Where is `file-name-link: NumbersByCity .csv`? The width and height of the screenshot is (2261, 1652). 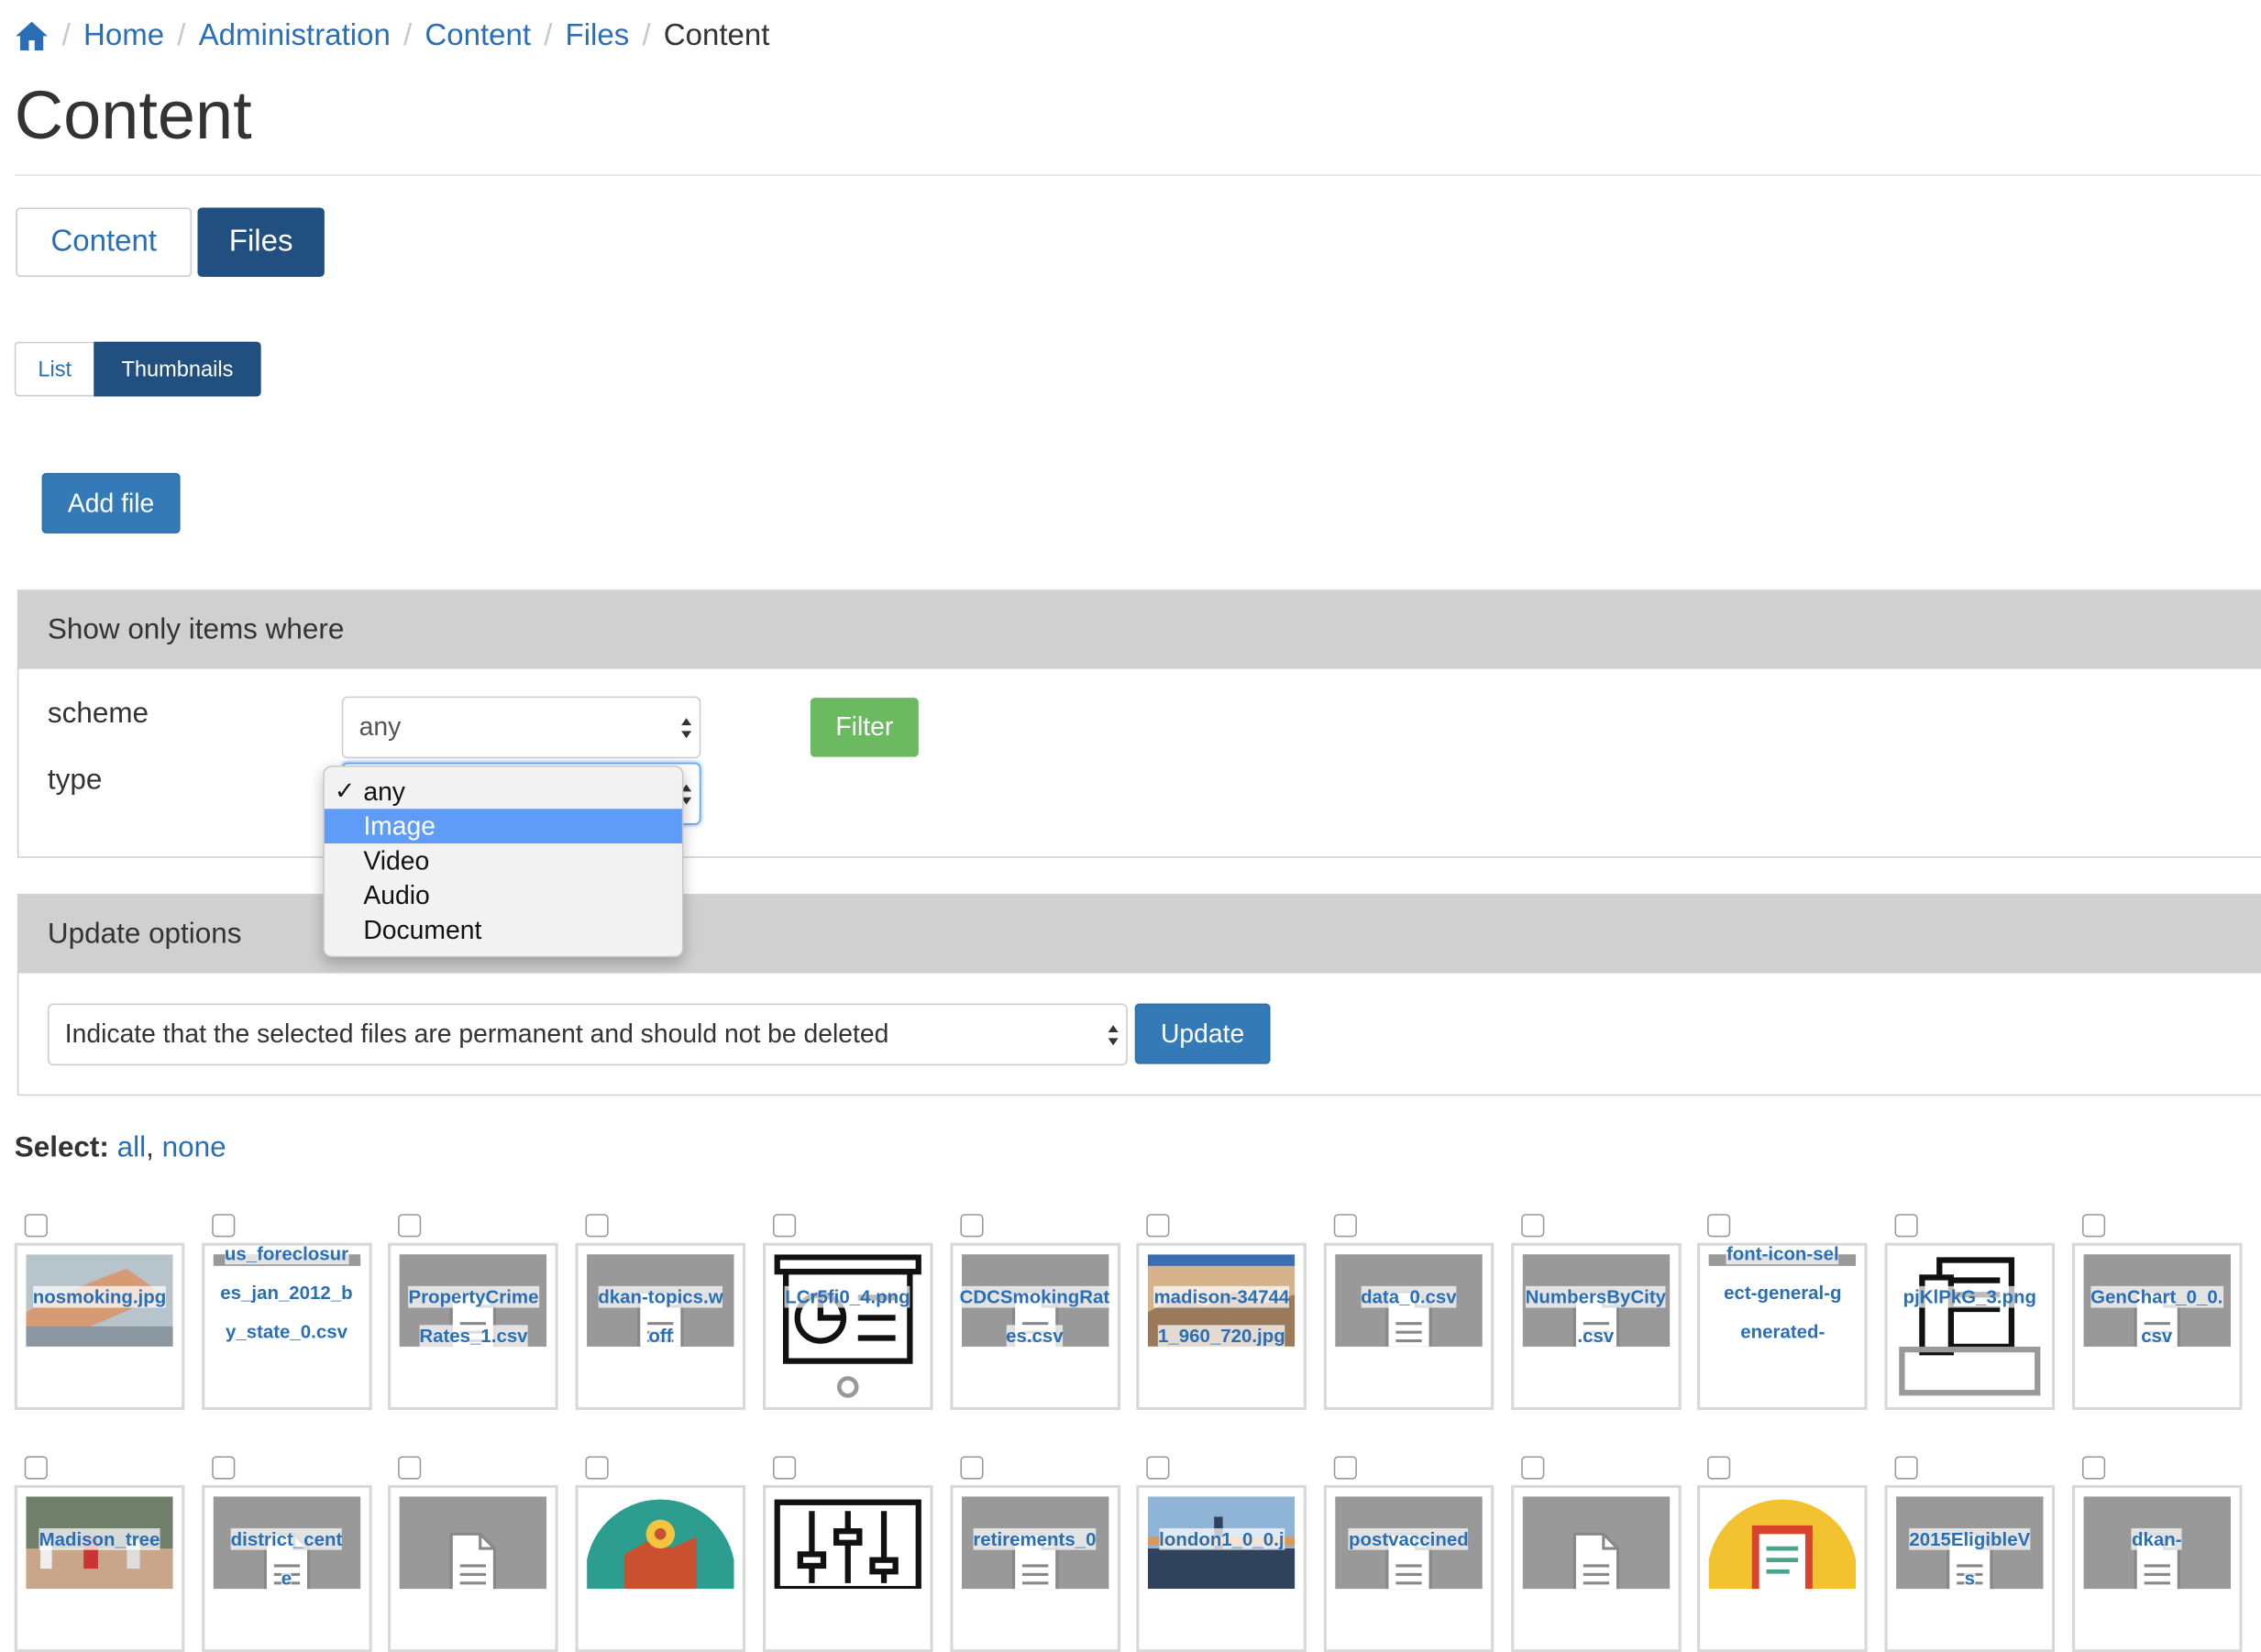 file-name-link: NumbersByCity .csv is located at coordinates (1596, 1316).